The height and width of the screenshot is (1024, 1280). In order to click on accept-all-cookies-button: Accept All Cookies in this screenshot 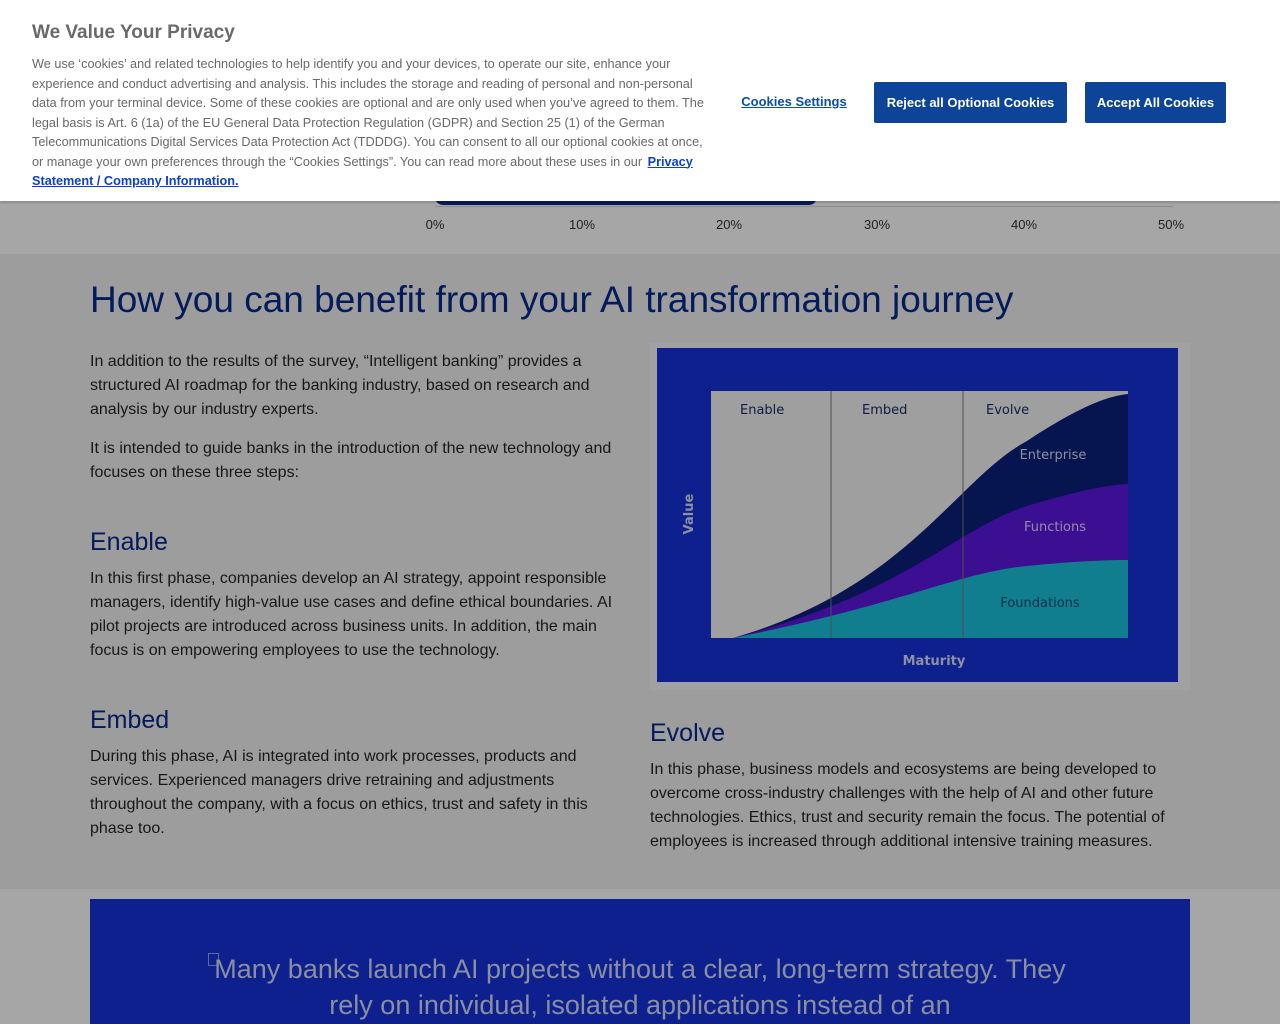, I will do `click(1155, 102)`.